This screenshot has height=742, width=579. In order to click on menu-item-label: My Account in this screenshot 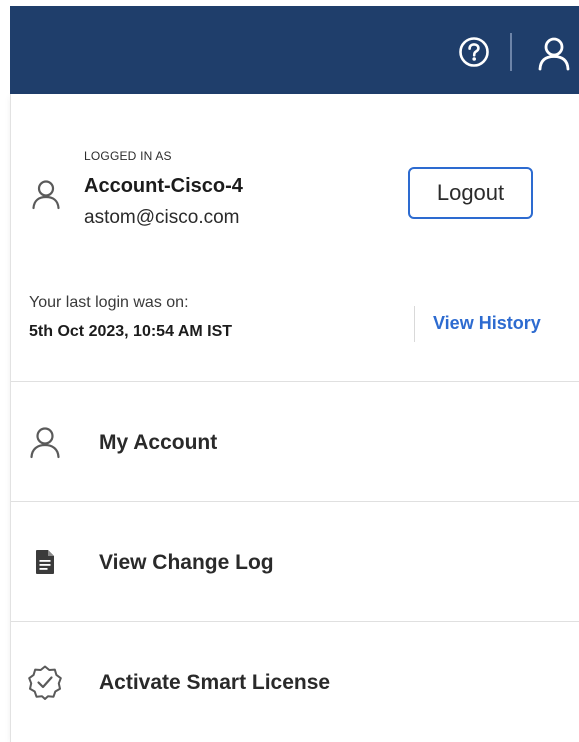, I will do `click(158, 442)`.